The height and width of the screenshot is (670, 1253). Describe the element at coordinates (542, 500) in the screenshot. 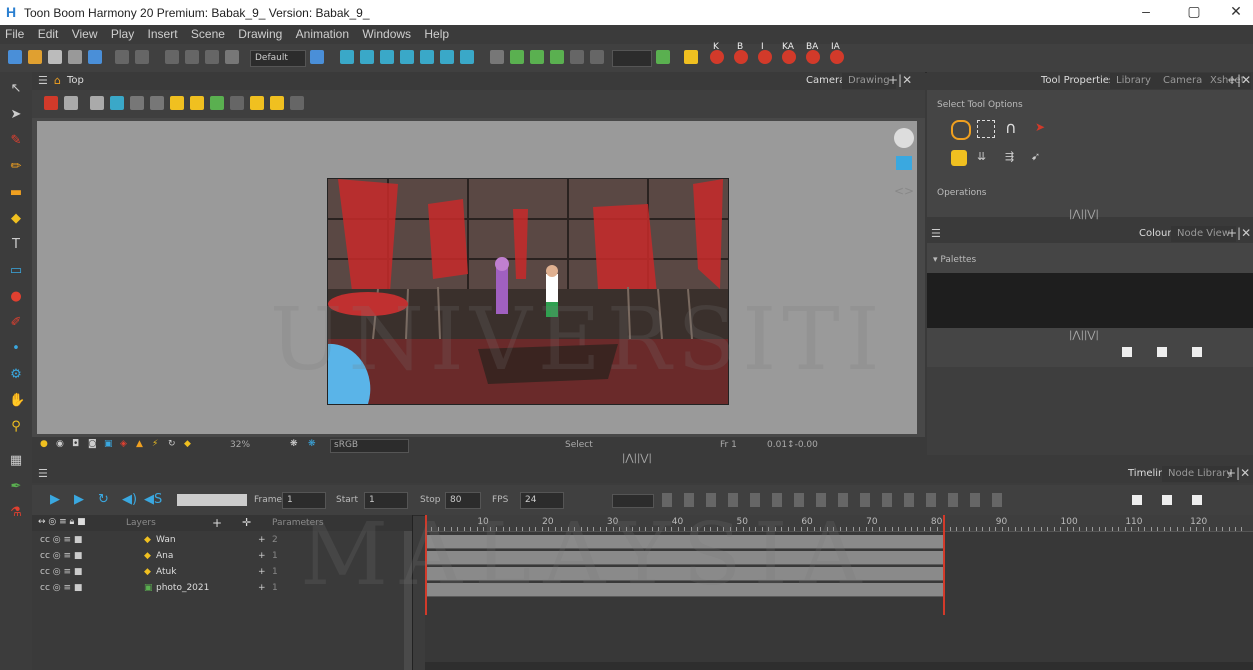

I see `fps-field: 24` at that location.